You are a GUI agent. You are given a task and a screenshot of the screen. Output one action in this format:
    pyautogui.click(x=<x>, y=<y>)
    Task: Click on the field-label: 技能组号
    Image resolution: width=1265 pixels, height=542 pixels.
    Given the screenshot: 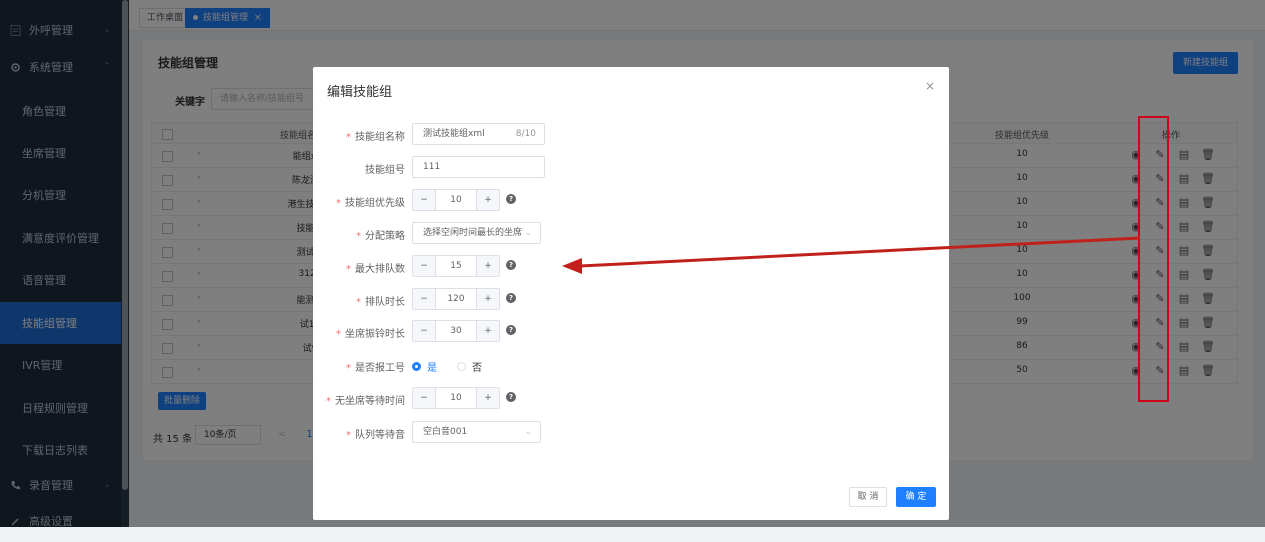 What is the action you would take?
    pyautogui.click(x=385, y=170)
    